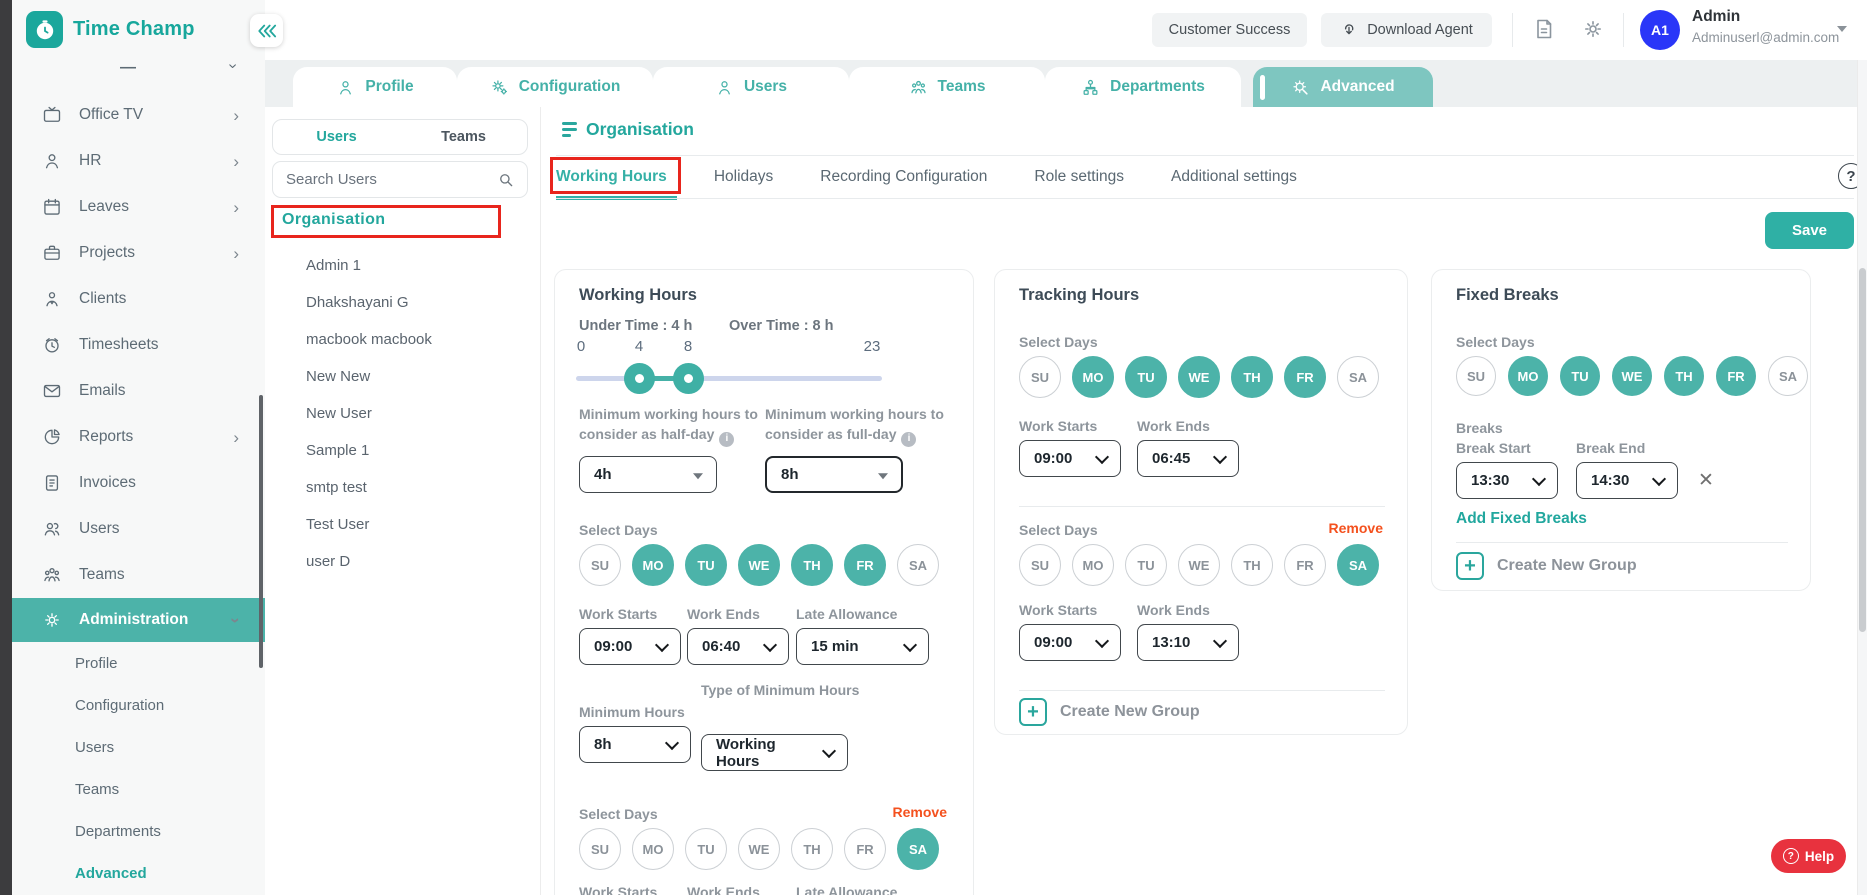 This screenshot has width=1867, height=895. I want to click on chevron-down-icon, so click(1842, 29).